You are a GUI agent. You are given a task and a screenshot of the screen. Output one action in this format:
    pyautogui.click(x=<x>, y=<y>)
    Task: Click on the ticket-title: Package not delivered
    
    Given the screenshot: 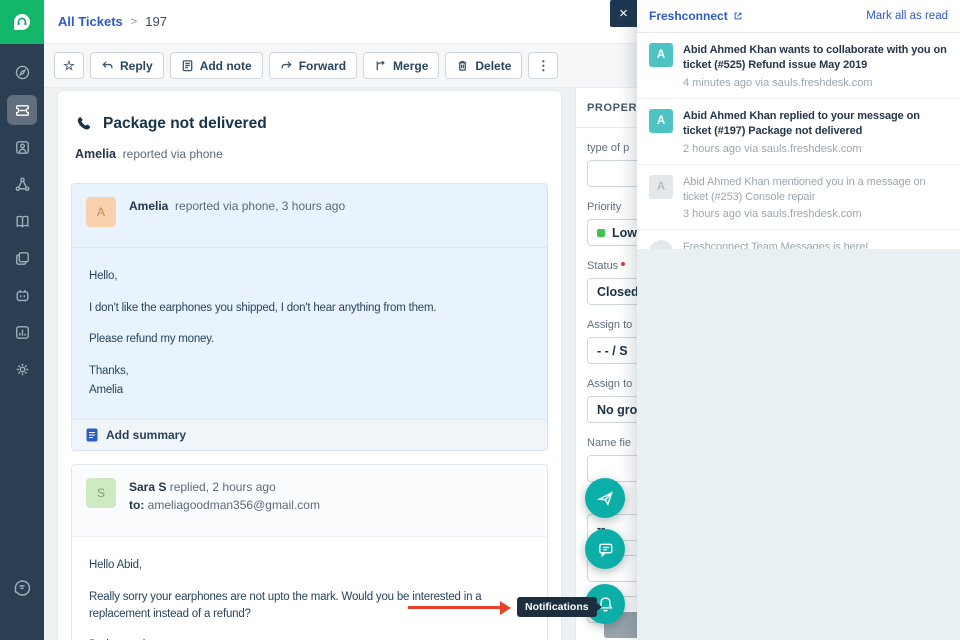 What is the action you would take?
    pyautogui.click(x=185, y=123)
    